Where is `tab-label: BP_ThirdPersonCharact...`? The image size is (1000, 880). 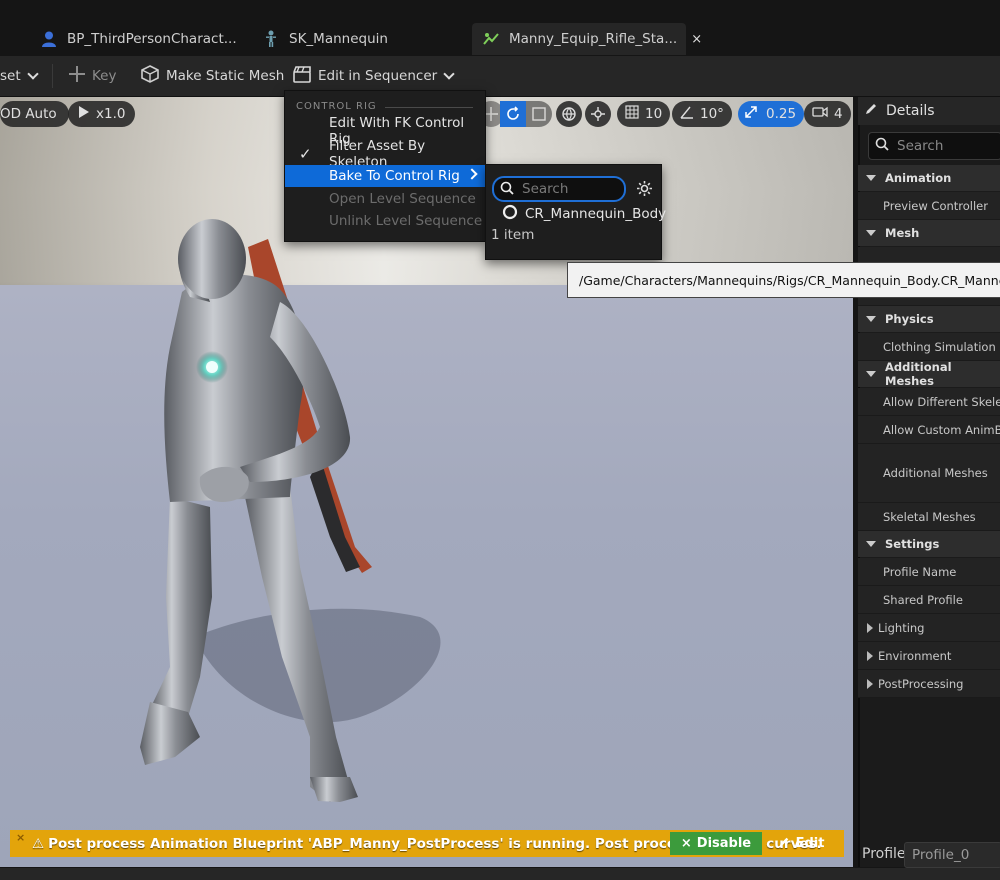
tab-label: BP_ThirdPersonCharact... is located at coordinates (152, 39).